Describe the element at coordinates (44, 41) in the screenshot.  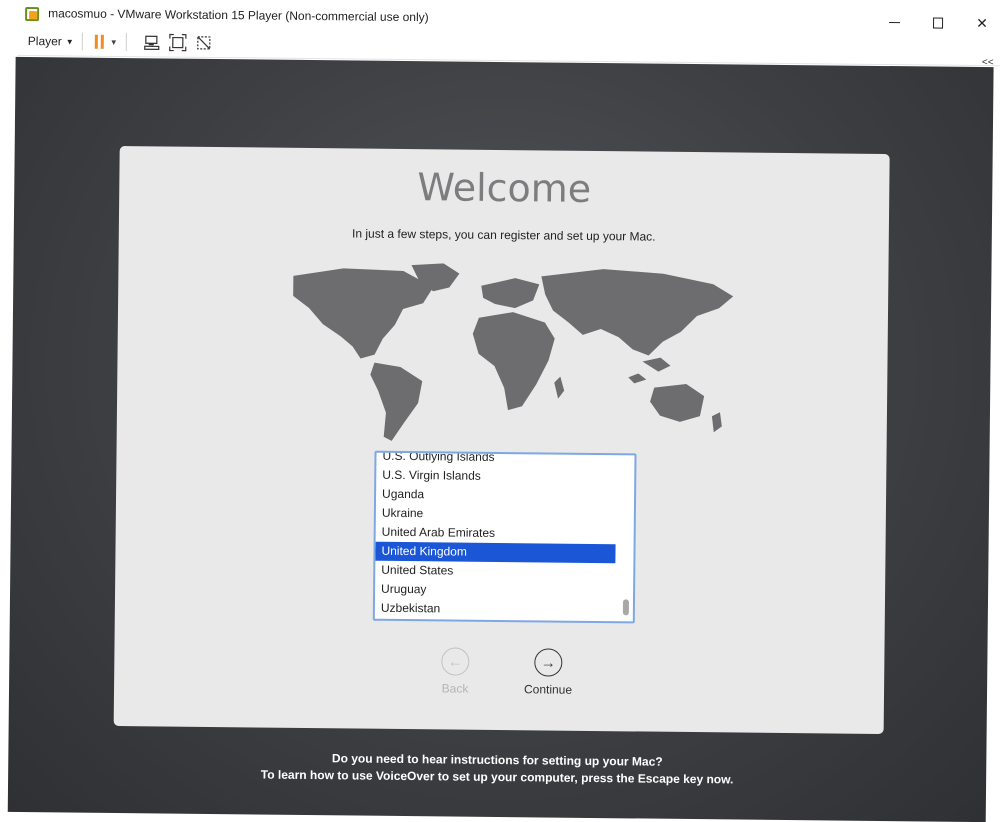
I see `player-menu-label: Player` at that location.